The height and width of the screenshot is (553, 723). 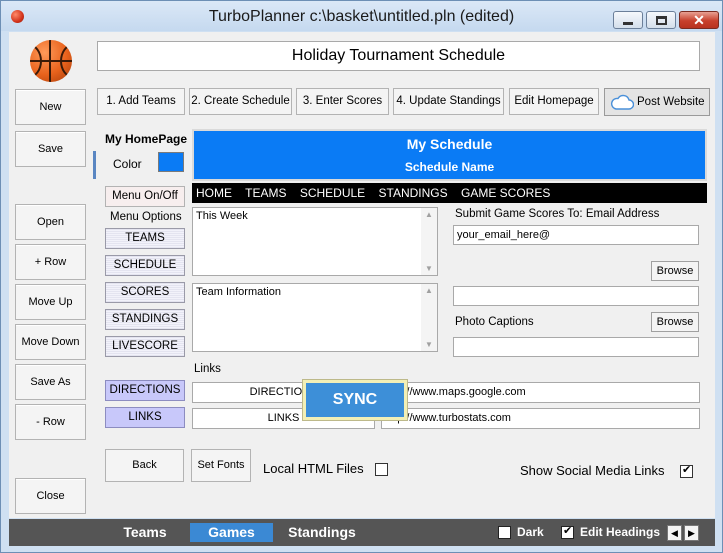 I want to click on add-row-button: + Row, so click(x=50, y=262).